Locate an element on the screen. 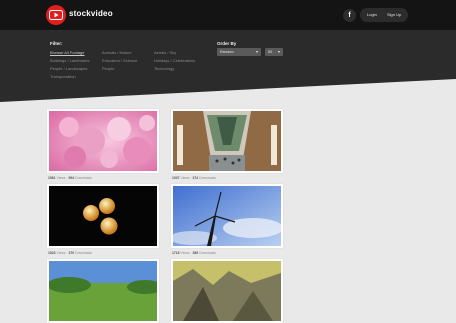 The image size is (456, 323). downloads-count: 385 is located at coordinates (195, 253).